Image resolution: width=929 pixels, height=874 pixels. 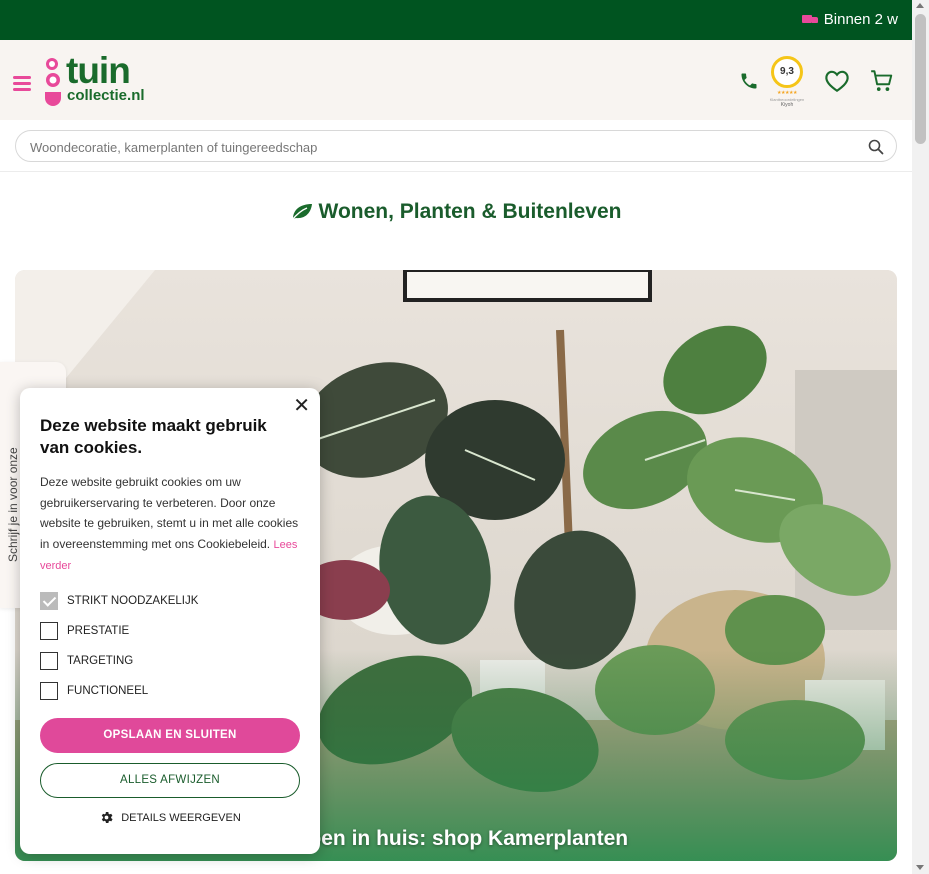 What do you see at coordinates (106, 95) in the screenshot?
I see `logo-text-sub: collectie.nl` at bounding box center [106, 95].